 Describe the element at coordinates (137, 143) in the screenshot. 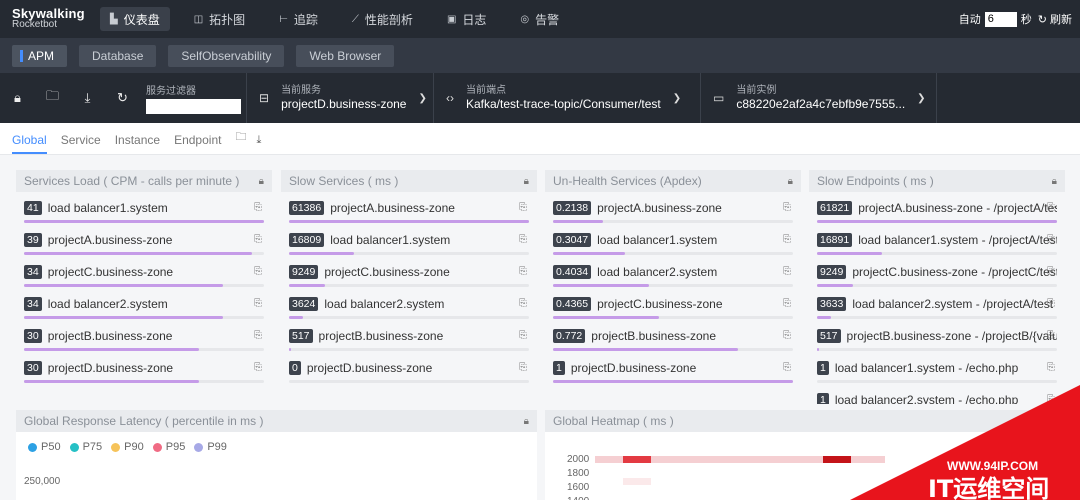

I see `tab-instance: Instance` at that location.